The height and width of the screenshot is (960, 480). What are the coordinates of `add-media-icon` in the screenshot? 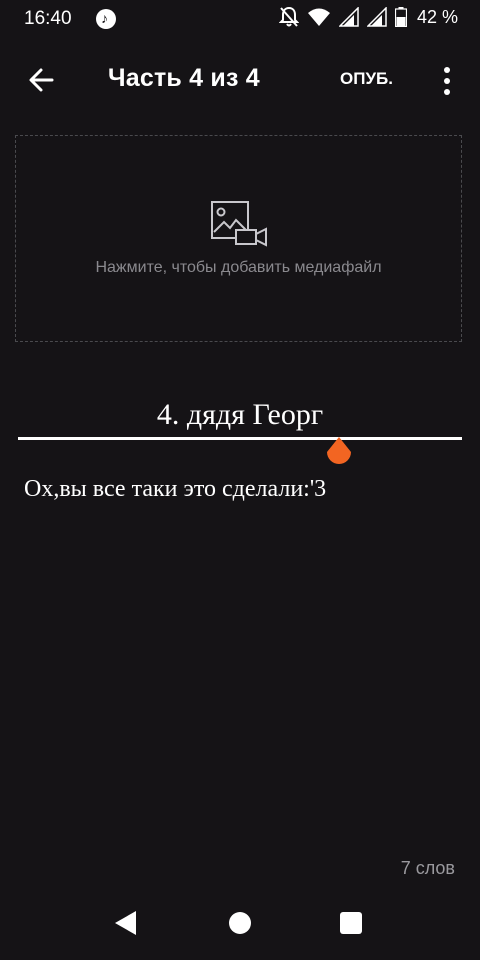 It's located at (239, 224).